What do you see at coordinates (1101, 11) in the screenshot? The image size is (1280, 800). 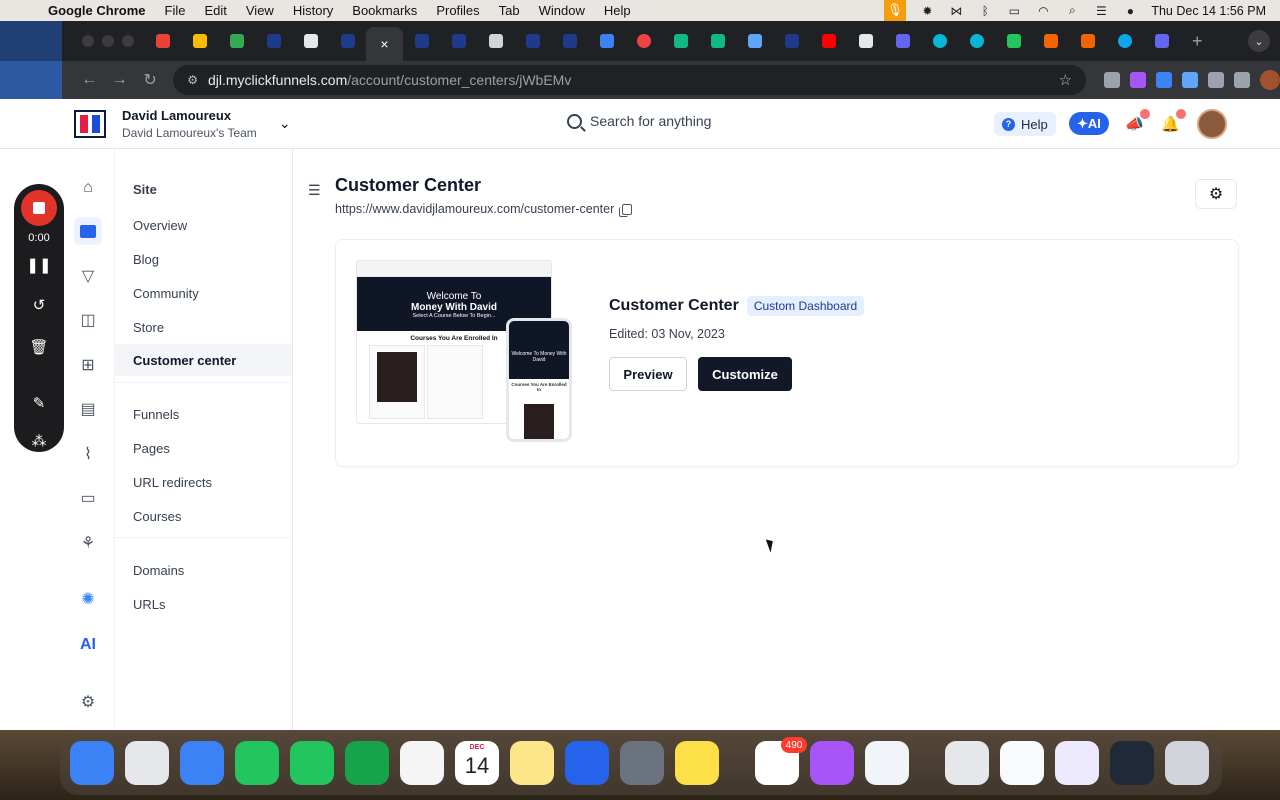 I see `control-center-icon: ☰` at bounding box center [1101, 11].